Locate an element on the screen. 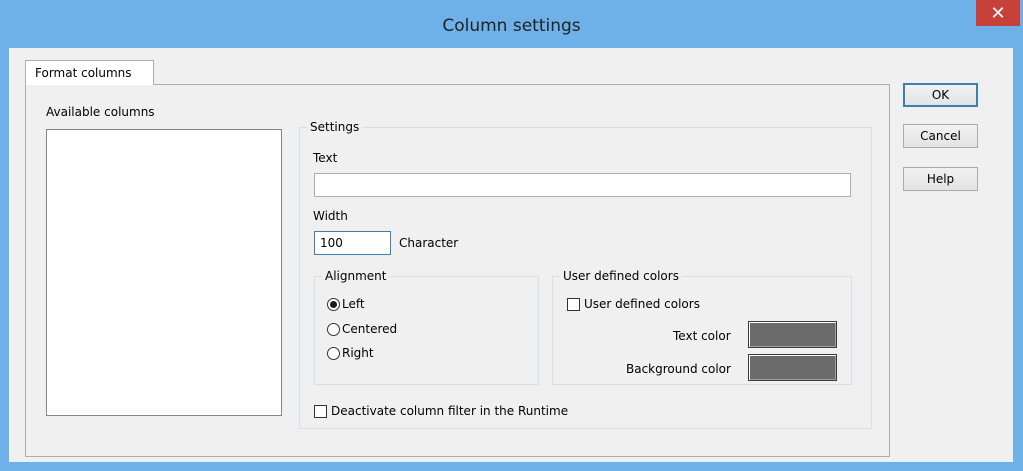  user-colors-group-caption: User defined colors is located at coordinates (621, 276).